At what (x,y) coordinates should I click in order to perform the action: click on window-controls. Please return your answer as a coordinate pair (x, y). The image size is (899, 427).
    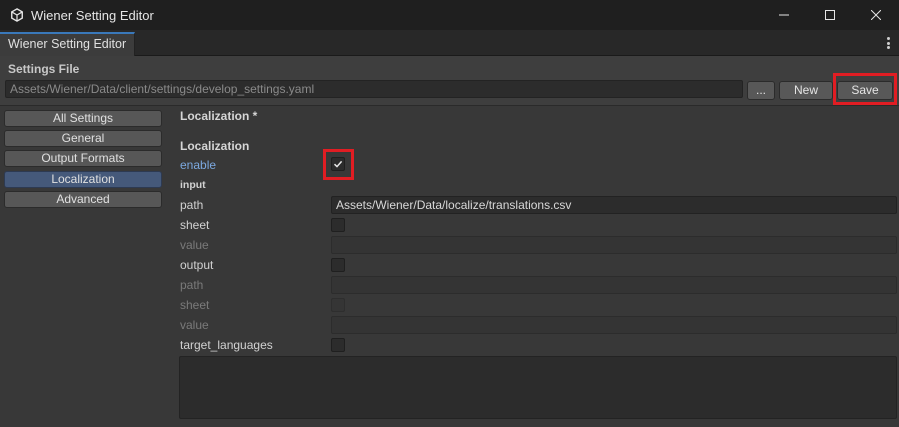
    Looking at the image, I should click on (830, 15).